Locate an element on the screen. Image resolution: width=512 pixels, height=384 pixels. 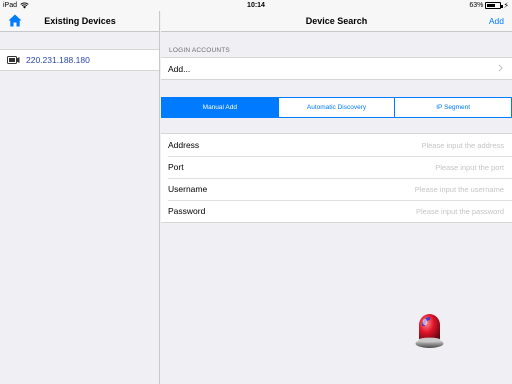
right-pane-title: Device Search is located at coordinates (336, 21).